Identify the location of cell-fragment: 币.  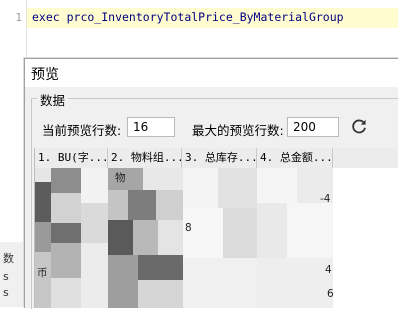
(42, 273).